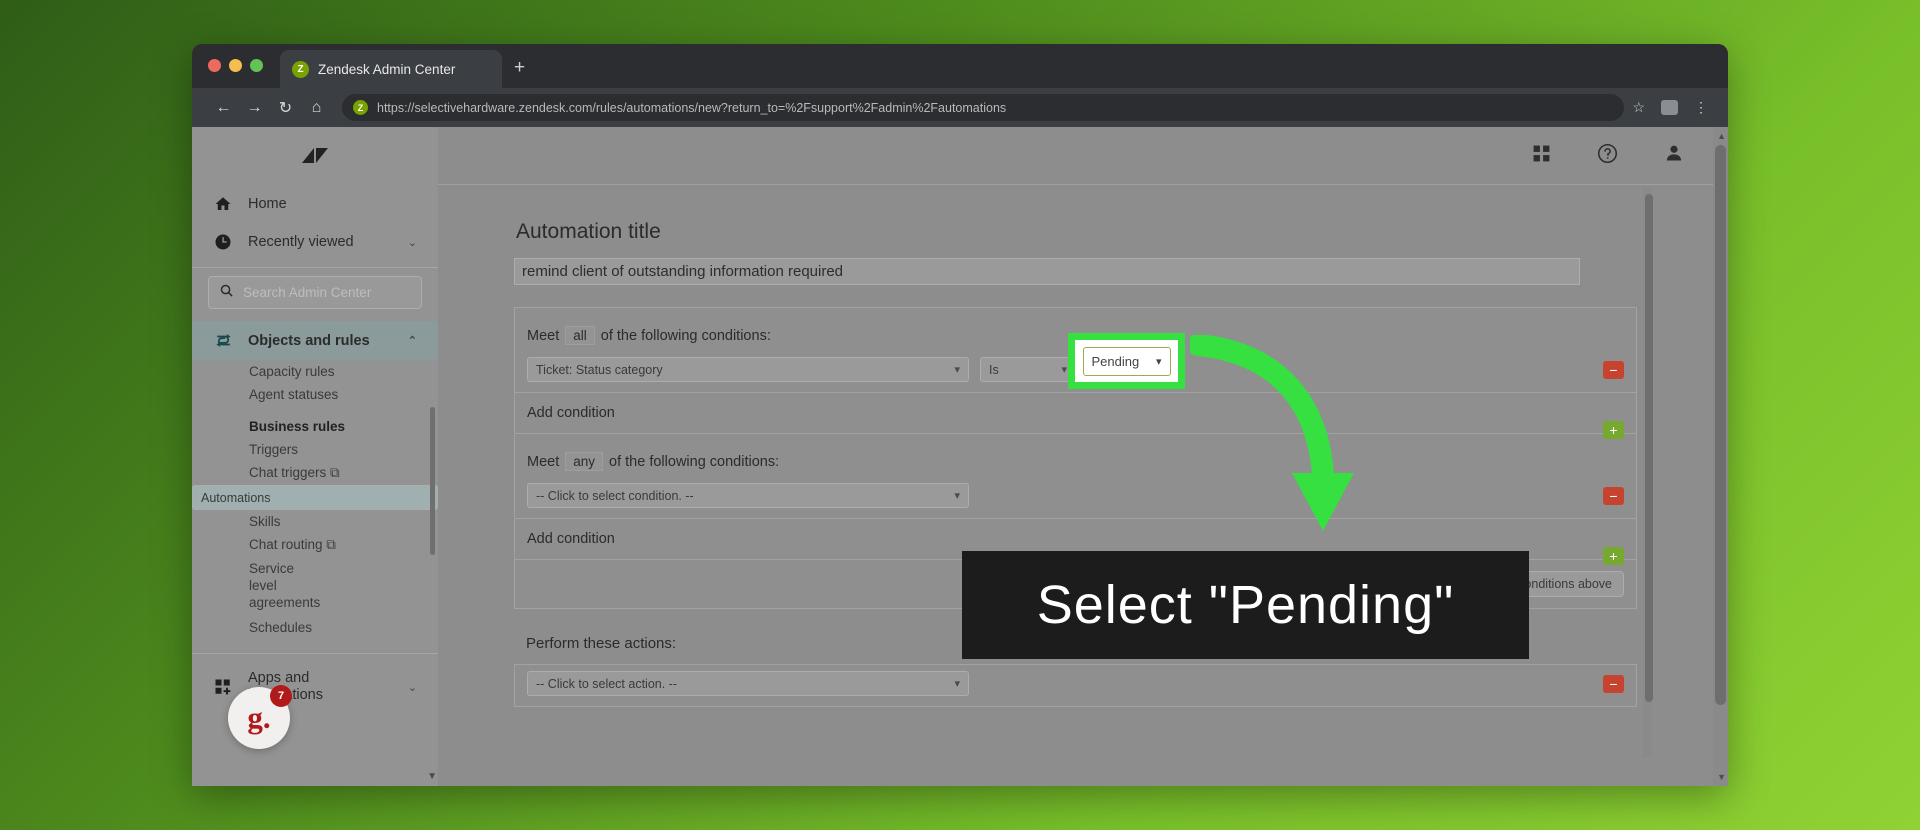 The height and width of the screenshot is (830, 1920). I want to click on action-select: -- Click to select action. -- ▾, so click(748, 683).